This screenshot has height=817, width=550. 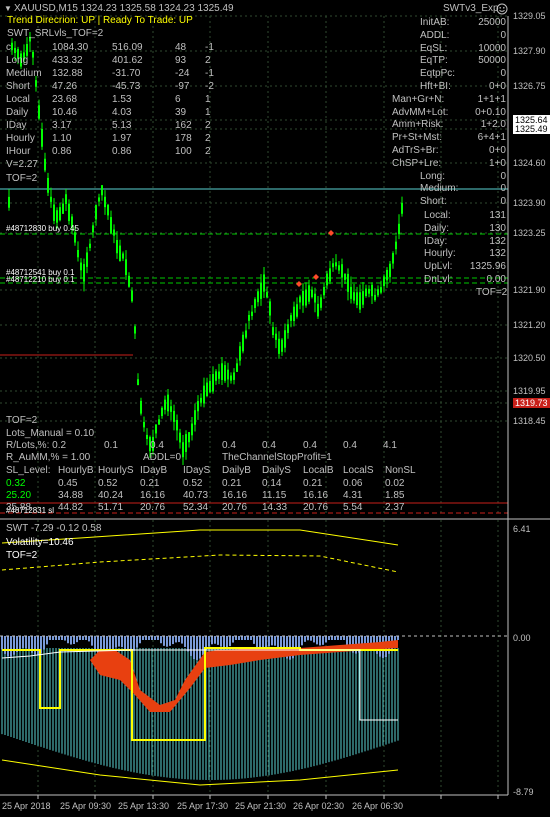 What do you see at coordinates (42, 228) in the screenshot?
I see `trade-label: #48712830 buy 0.45` at bounding box center [42, 228].